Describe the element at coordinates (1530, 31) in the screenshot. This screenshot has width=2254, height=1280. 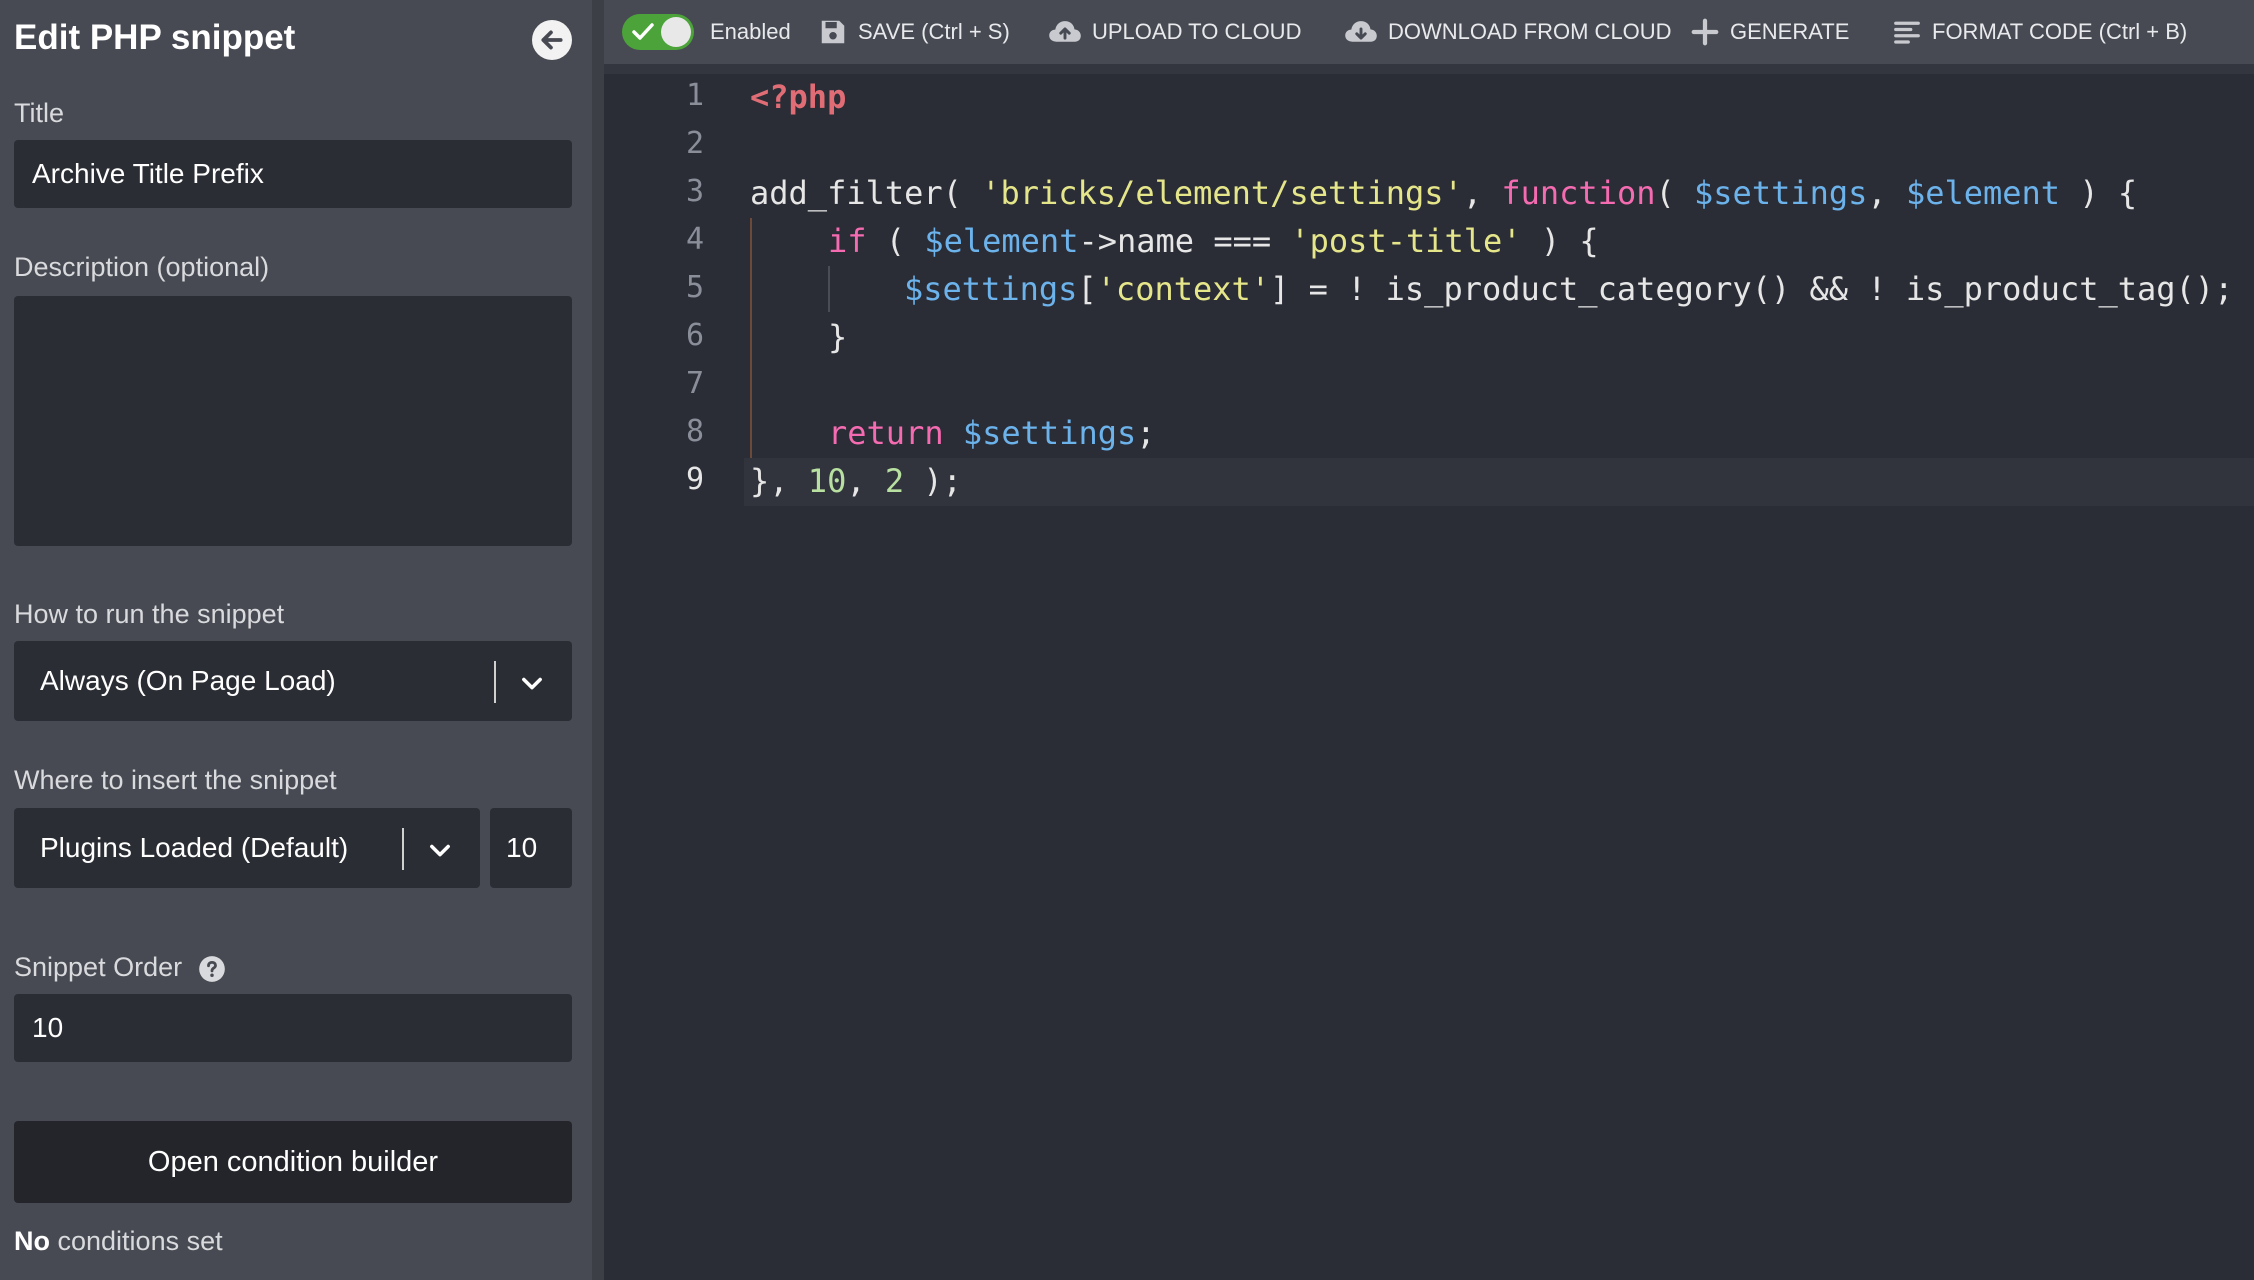
I see `download-label: DOWNLOAD FROM CLOUD` at that location.